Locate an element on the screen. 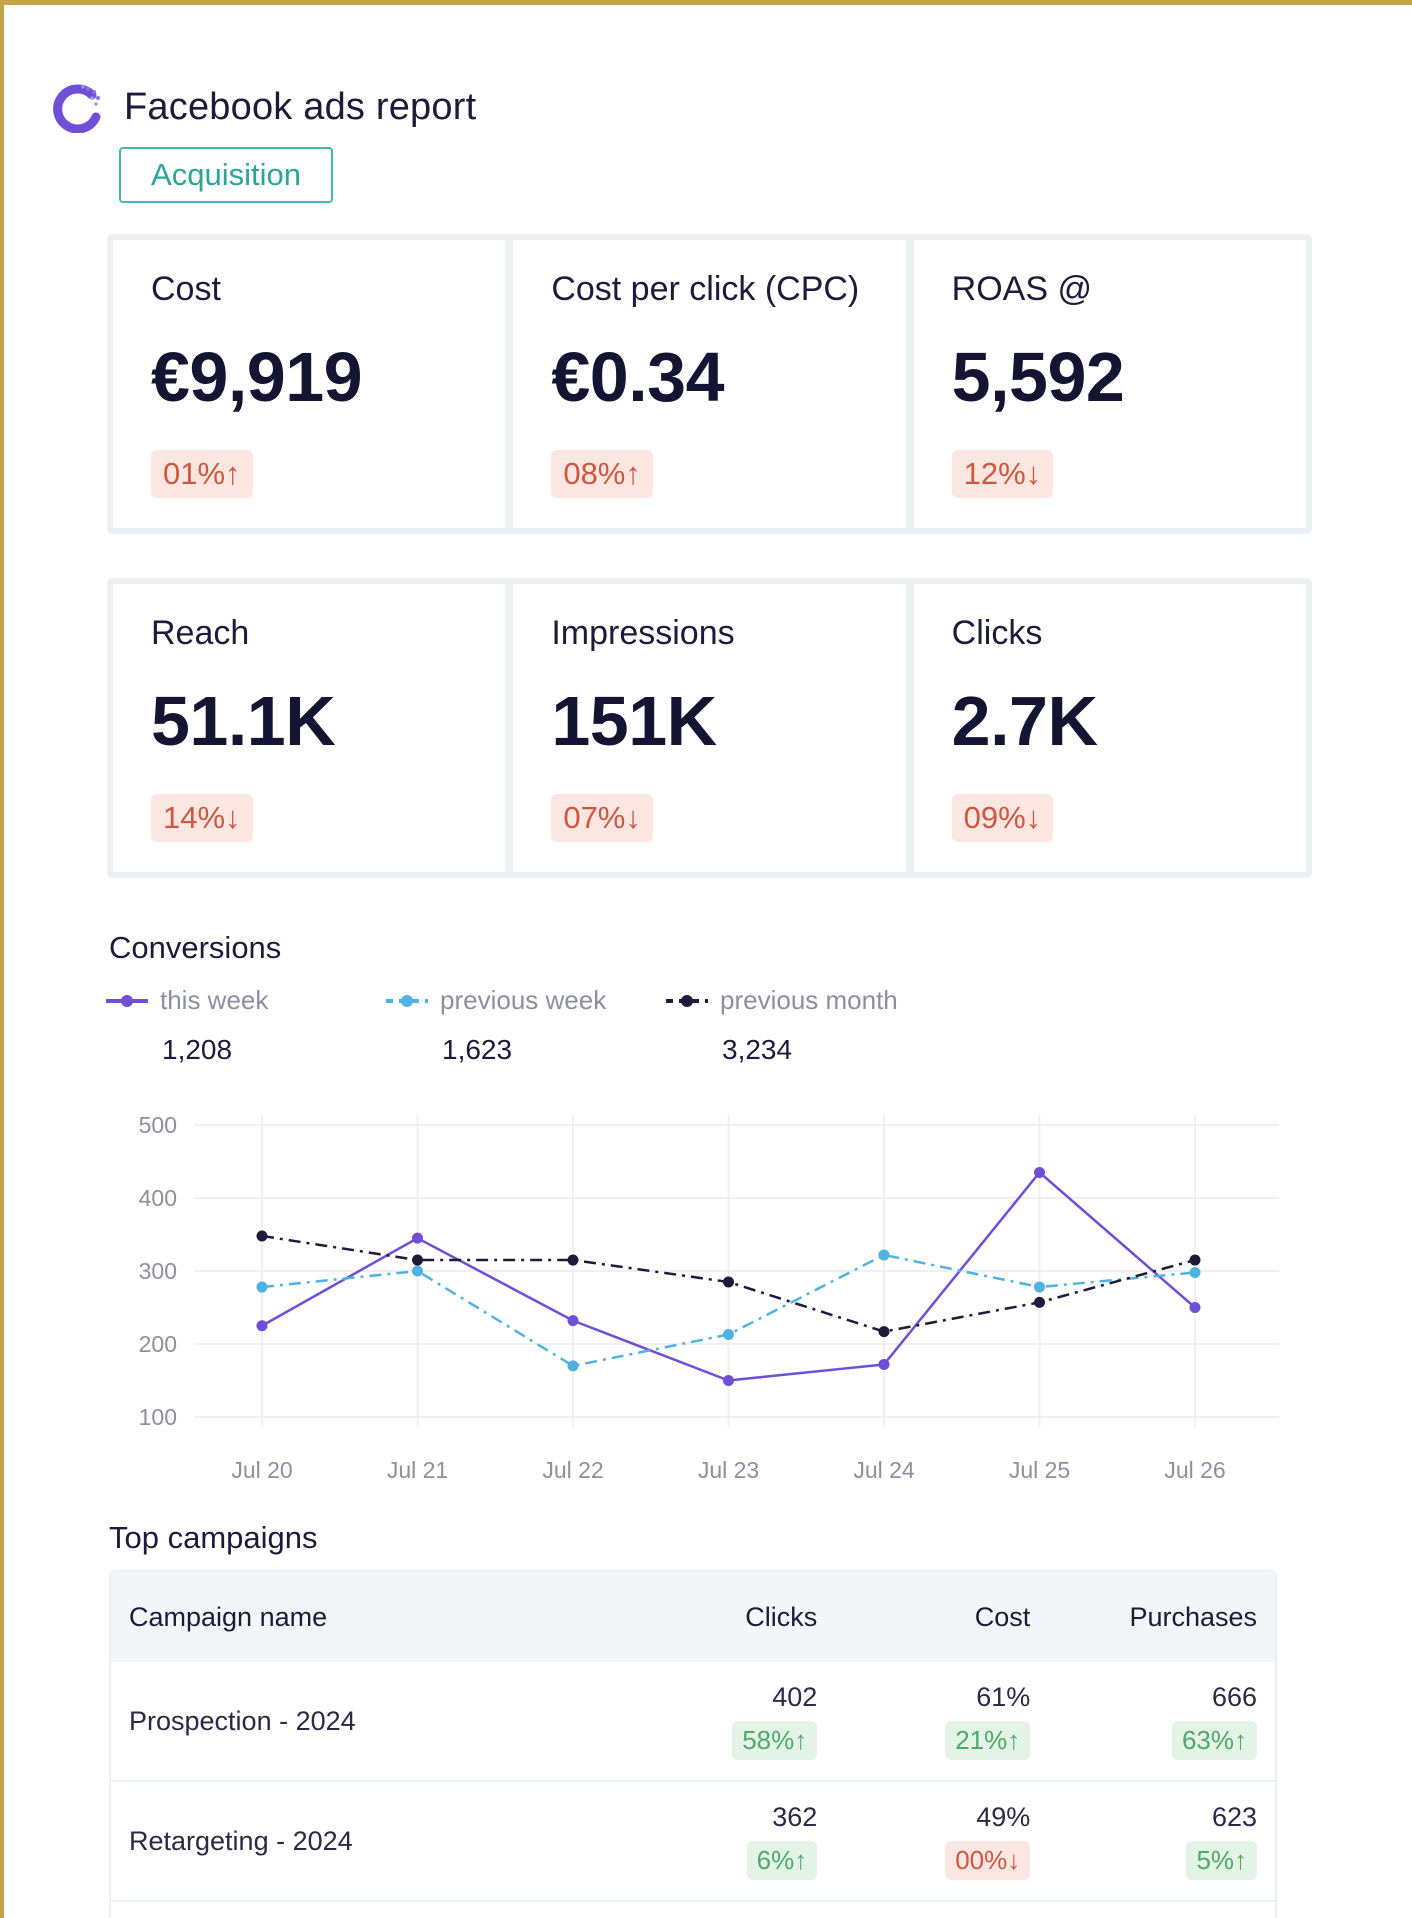 This screenshot has width=1412, height=1918. cost-delta-badge: 00%↓ is located at coordinates (988, 1860).